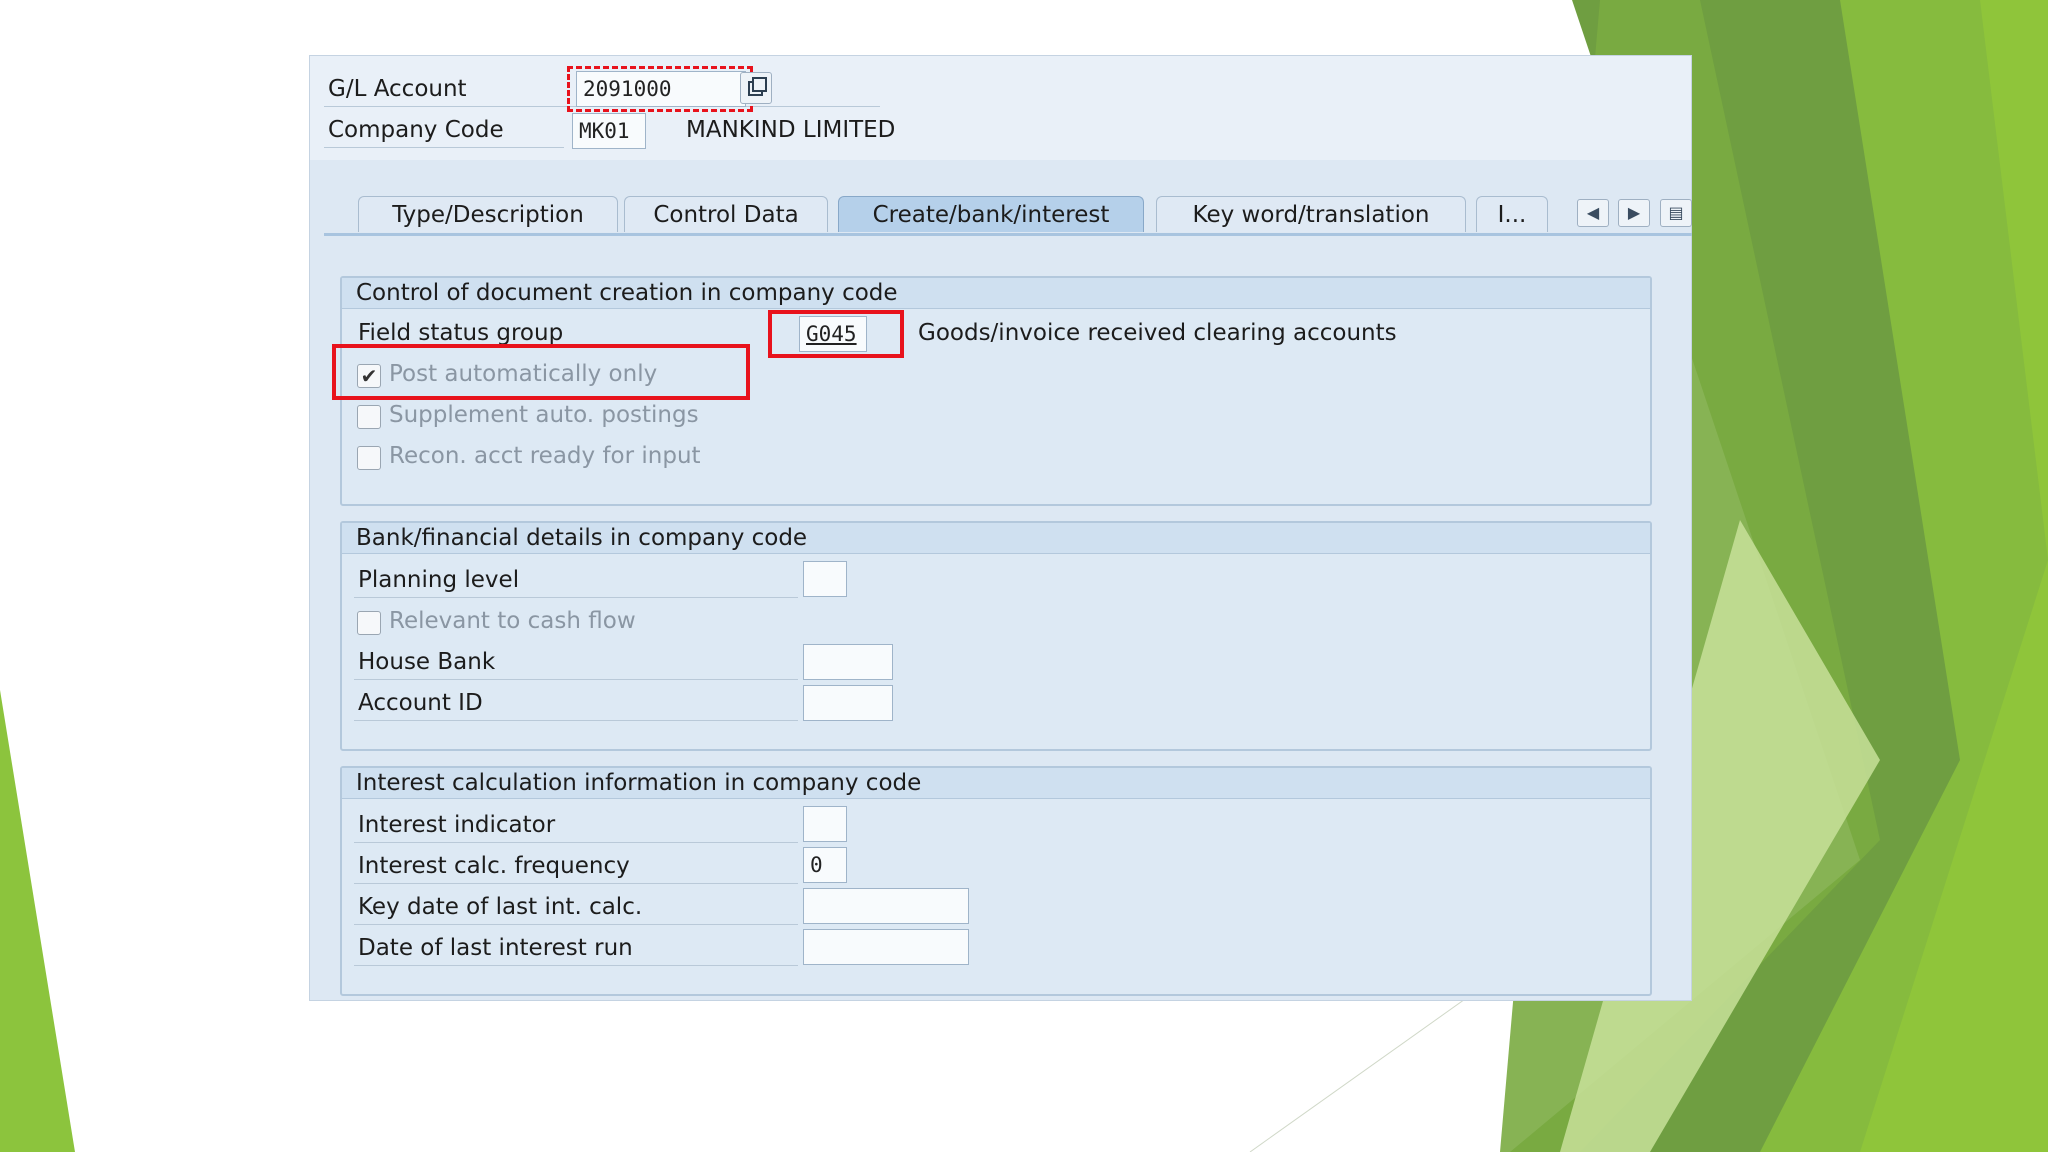  Describe the element at coordinates (369, 458) in the screenshot. I see `recon-acct-checkbox` at that location.